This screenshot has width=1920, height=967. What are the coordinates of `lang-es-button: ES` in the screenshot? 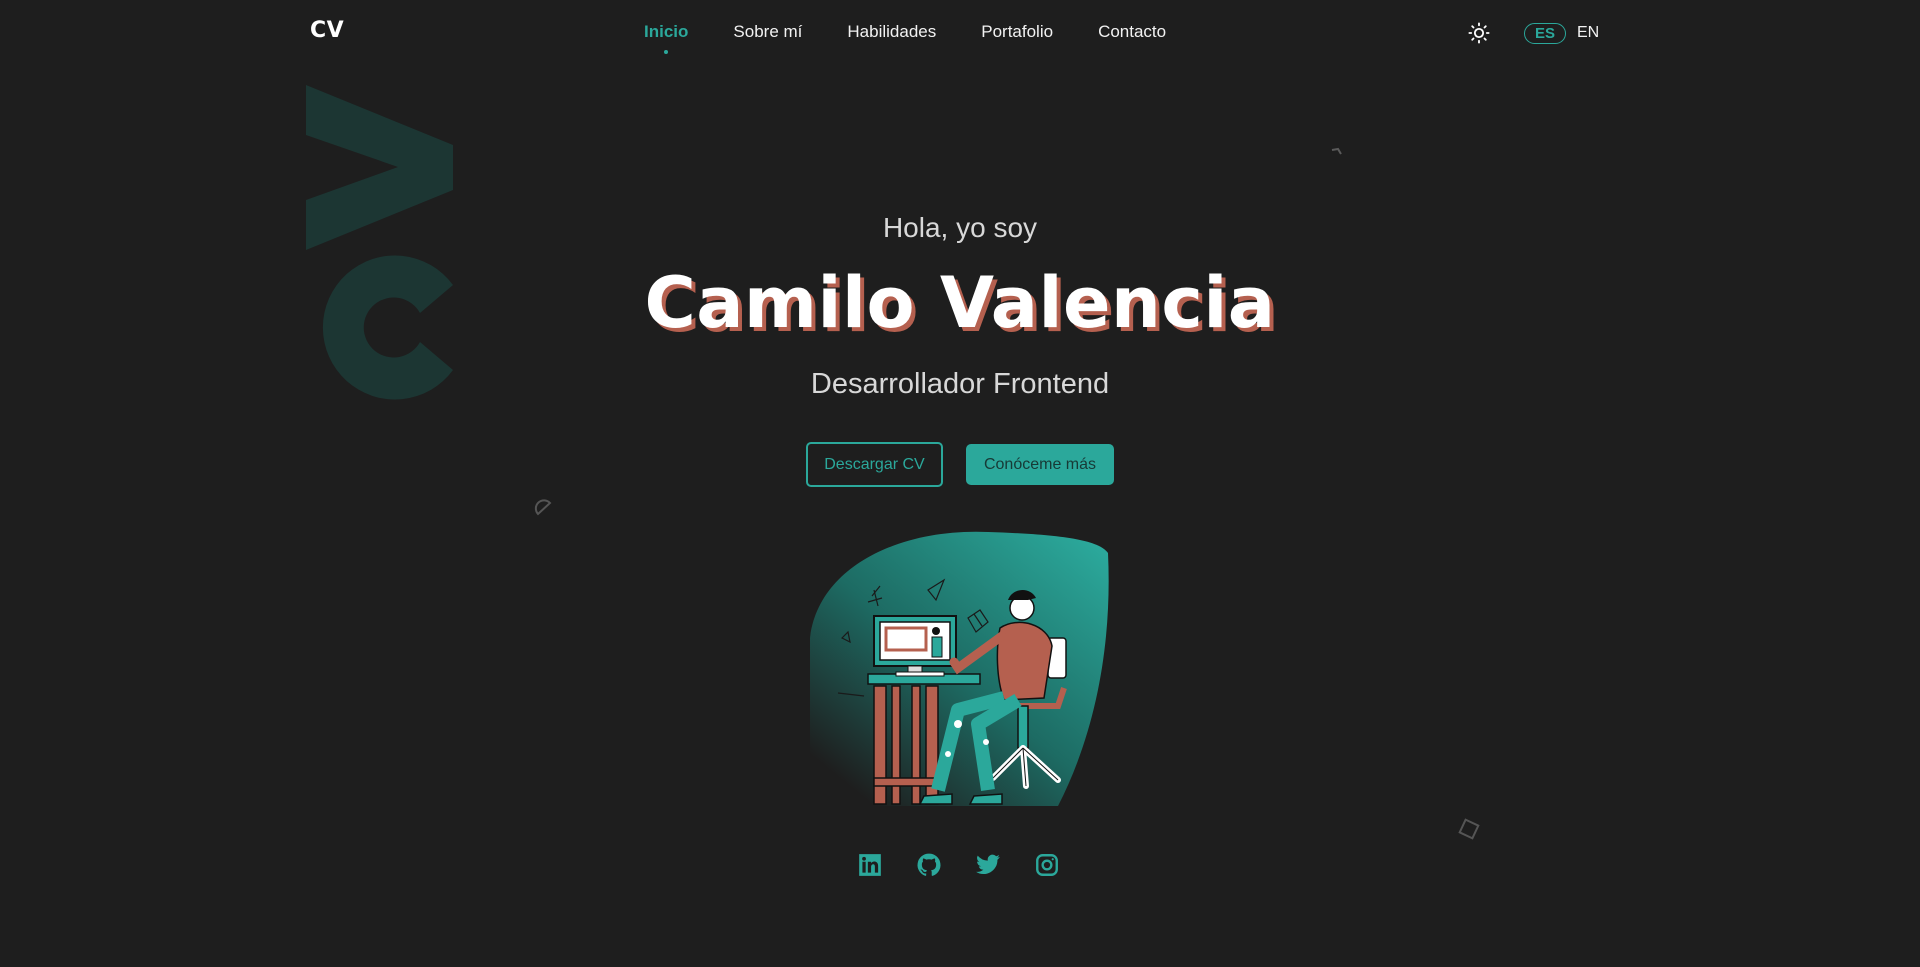 It's located at (1545, 33).